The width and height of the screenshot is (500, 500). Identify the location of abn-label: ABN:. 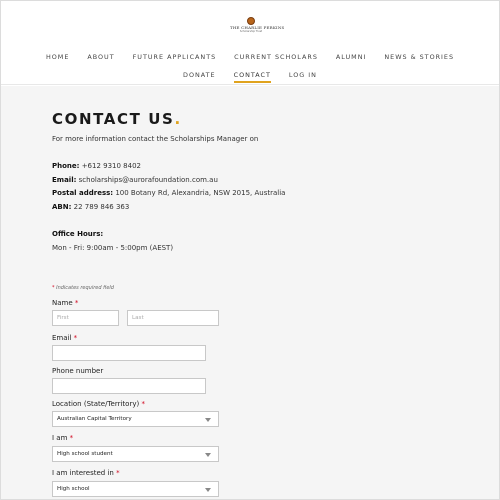
(62, 207).